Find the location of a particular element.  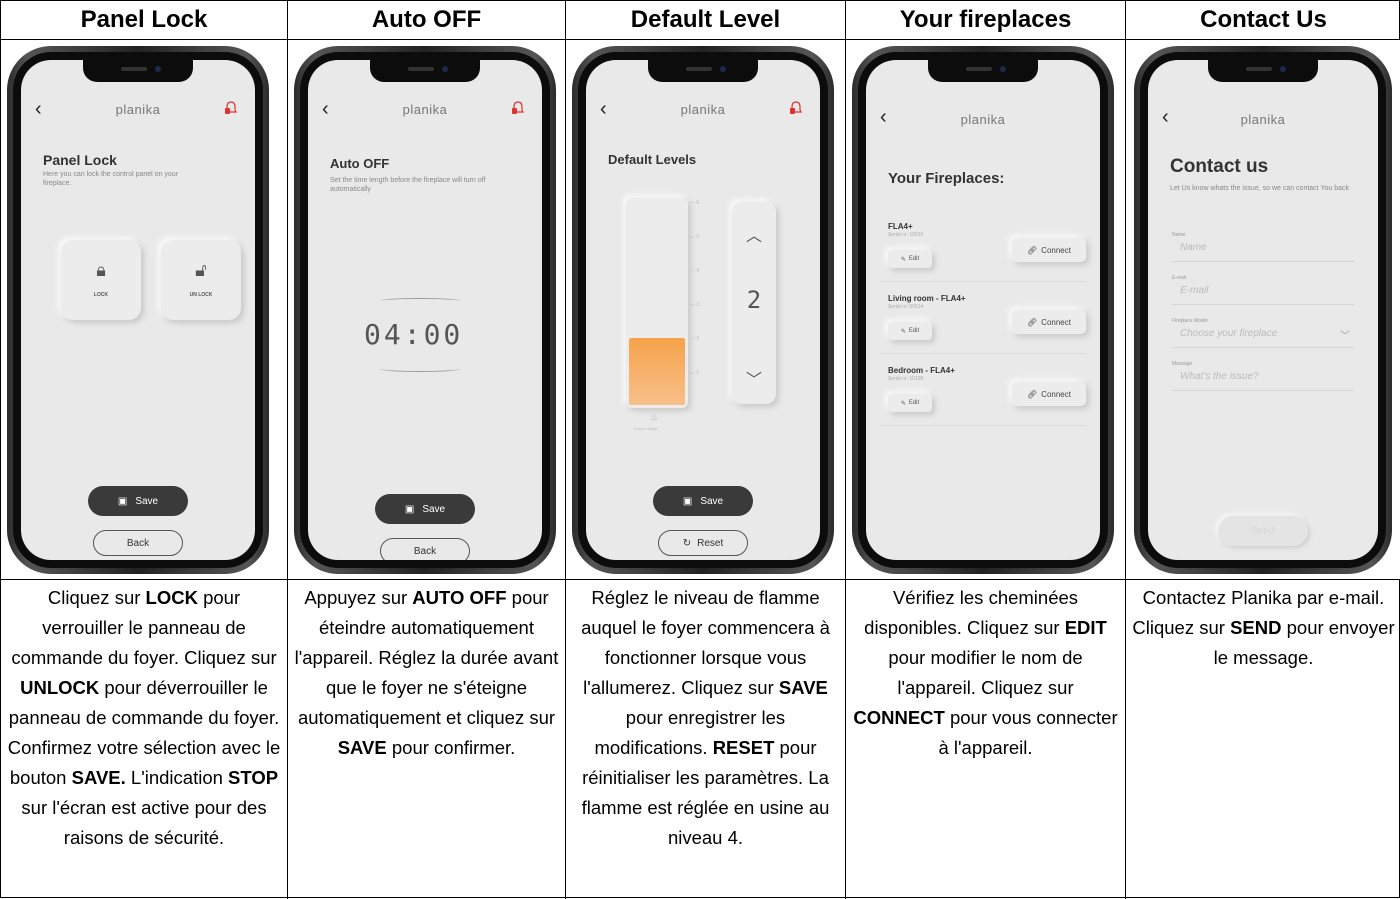

flame-icon: ♨ is located at coordinates (654, 417).